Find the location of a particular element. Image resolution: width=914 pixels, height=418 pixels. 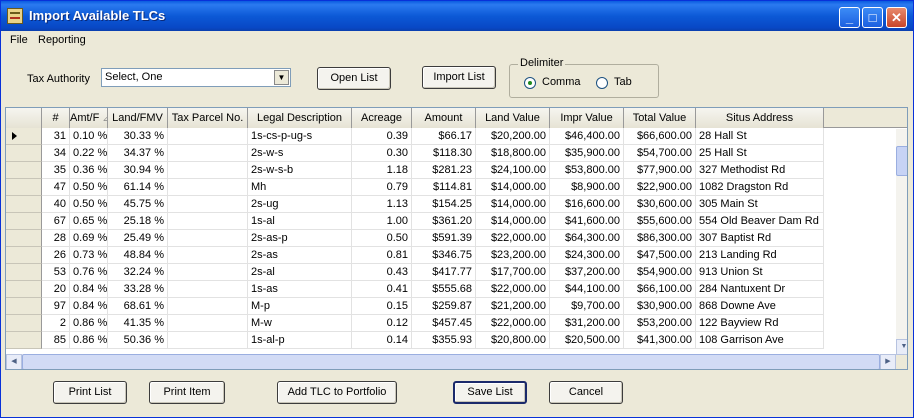

cell-impr-value: $24,300.00 is located at coordinates (587, 255).